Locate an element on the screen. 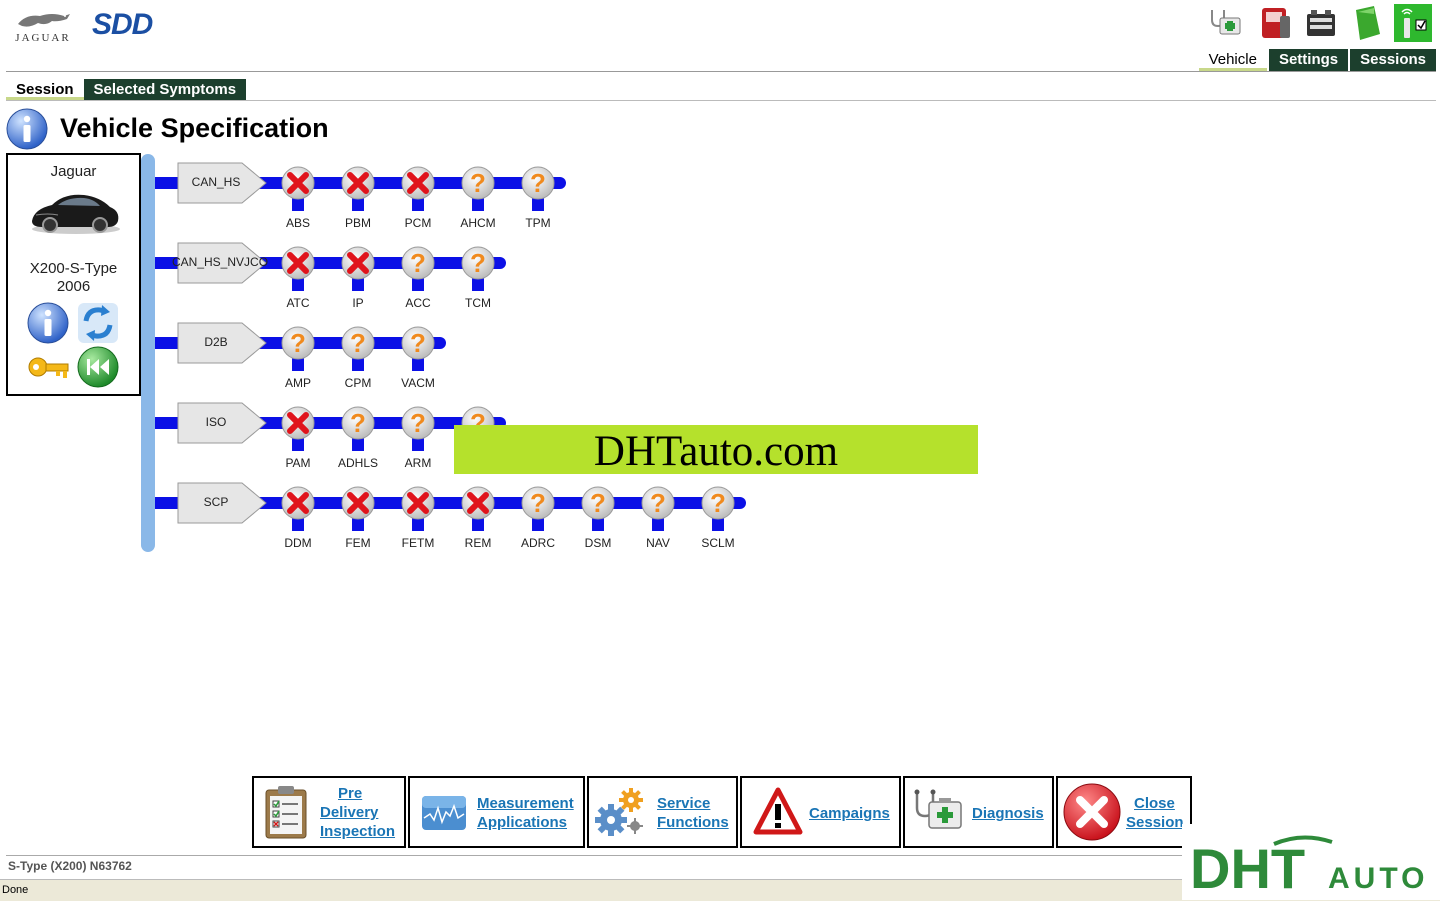 The height and width of the screenshot is (905, 1440). pre-delivery-inspection-button: Pre Delivery Inspection is located at coordinates (329, 812).